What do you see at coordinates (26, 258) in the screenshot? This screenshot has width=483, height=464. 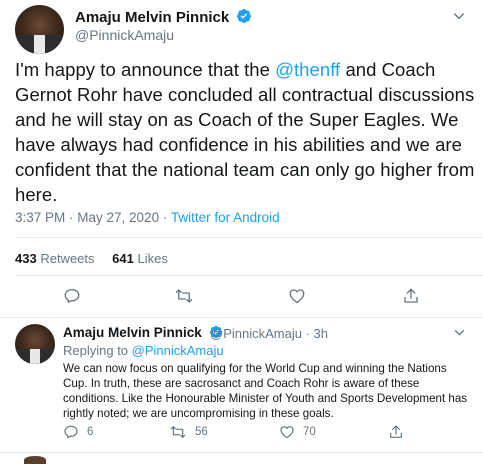 I see `retweets-count: 433` at bounding box center [26, 258].